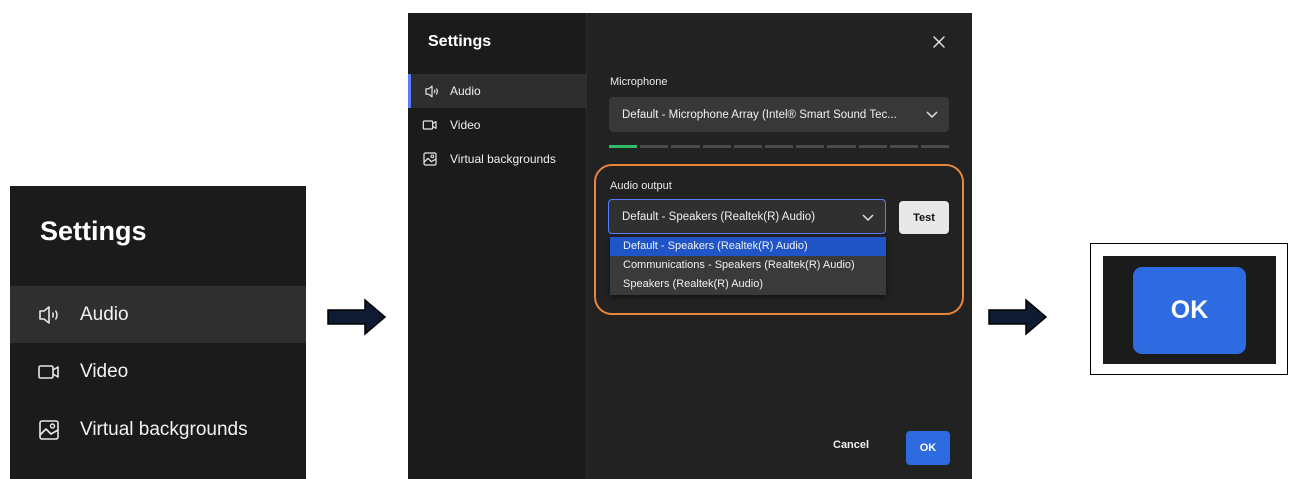  What do you see at coordinates (719, 216) in the screenshot?
I see `audio-output-select-value: Default - Speakers (Realtek(R) Audio)` at bounding box center [719, 216].